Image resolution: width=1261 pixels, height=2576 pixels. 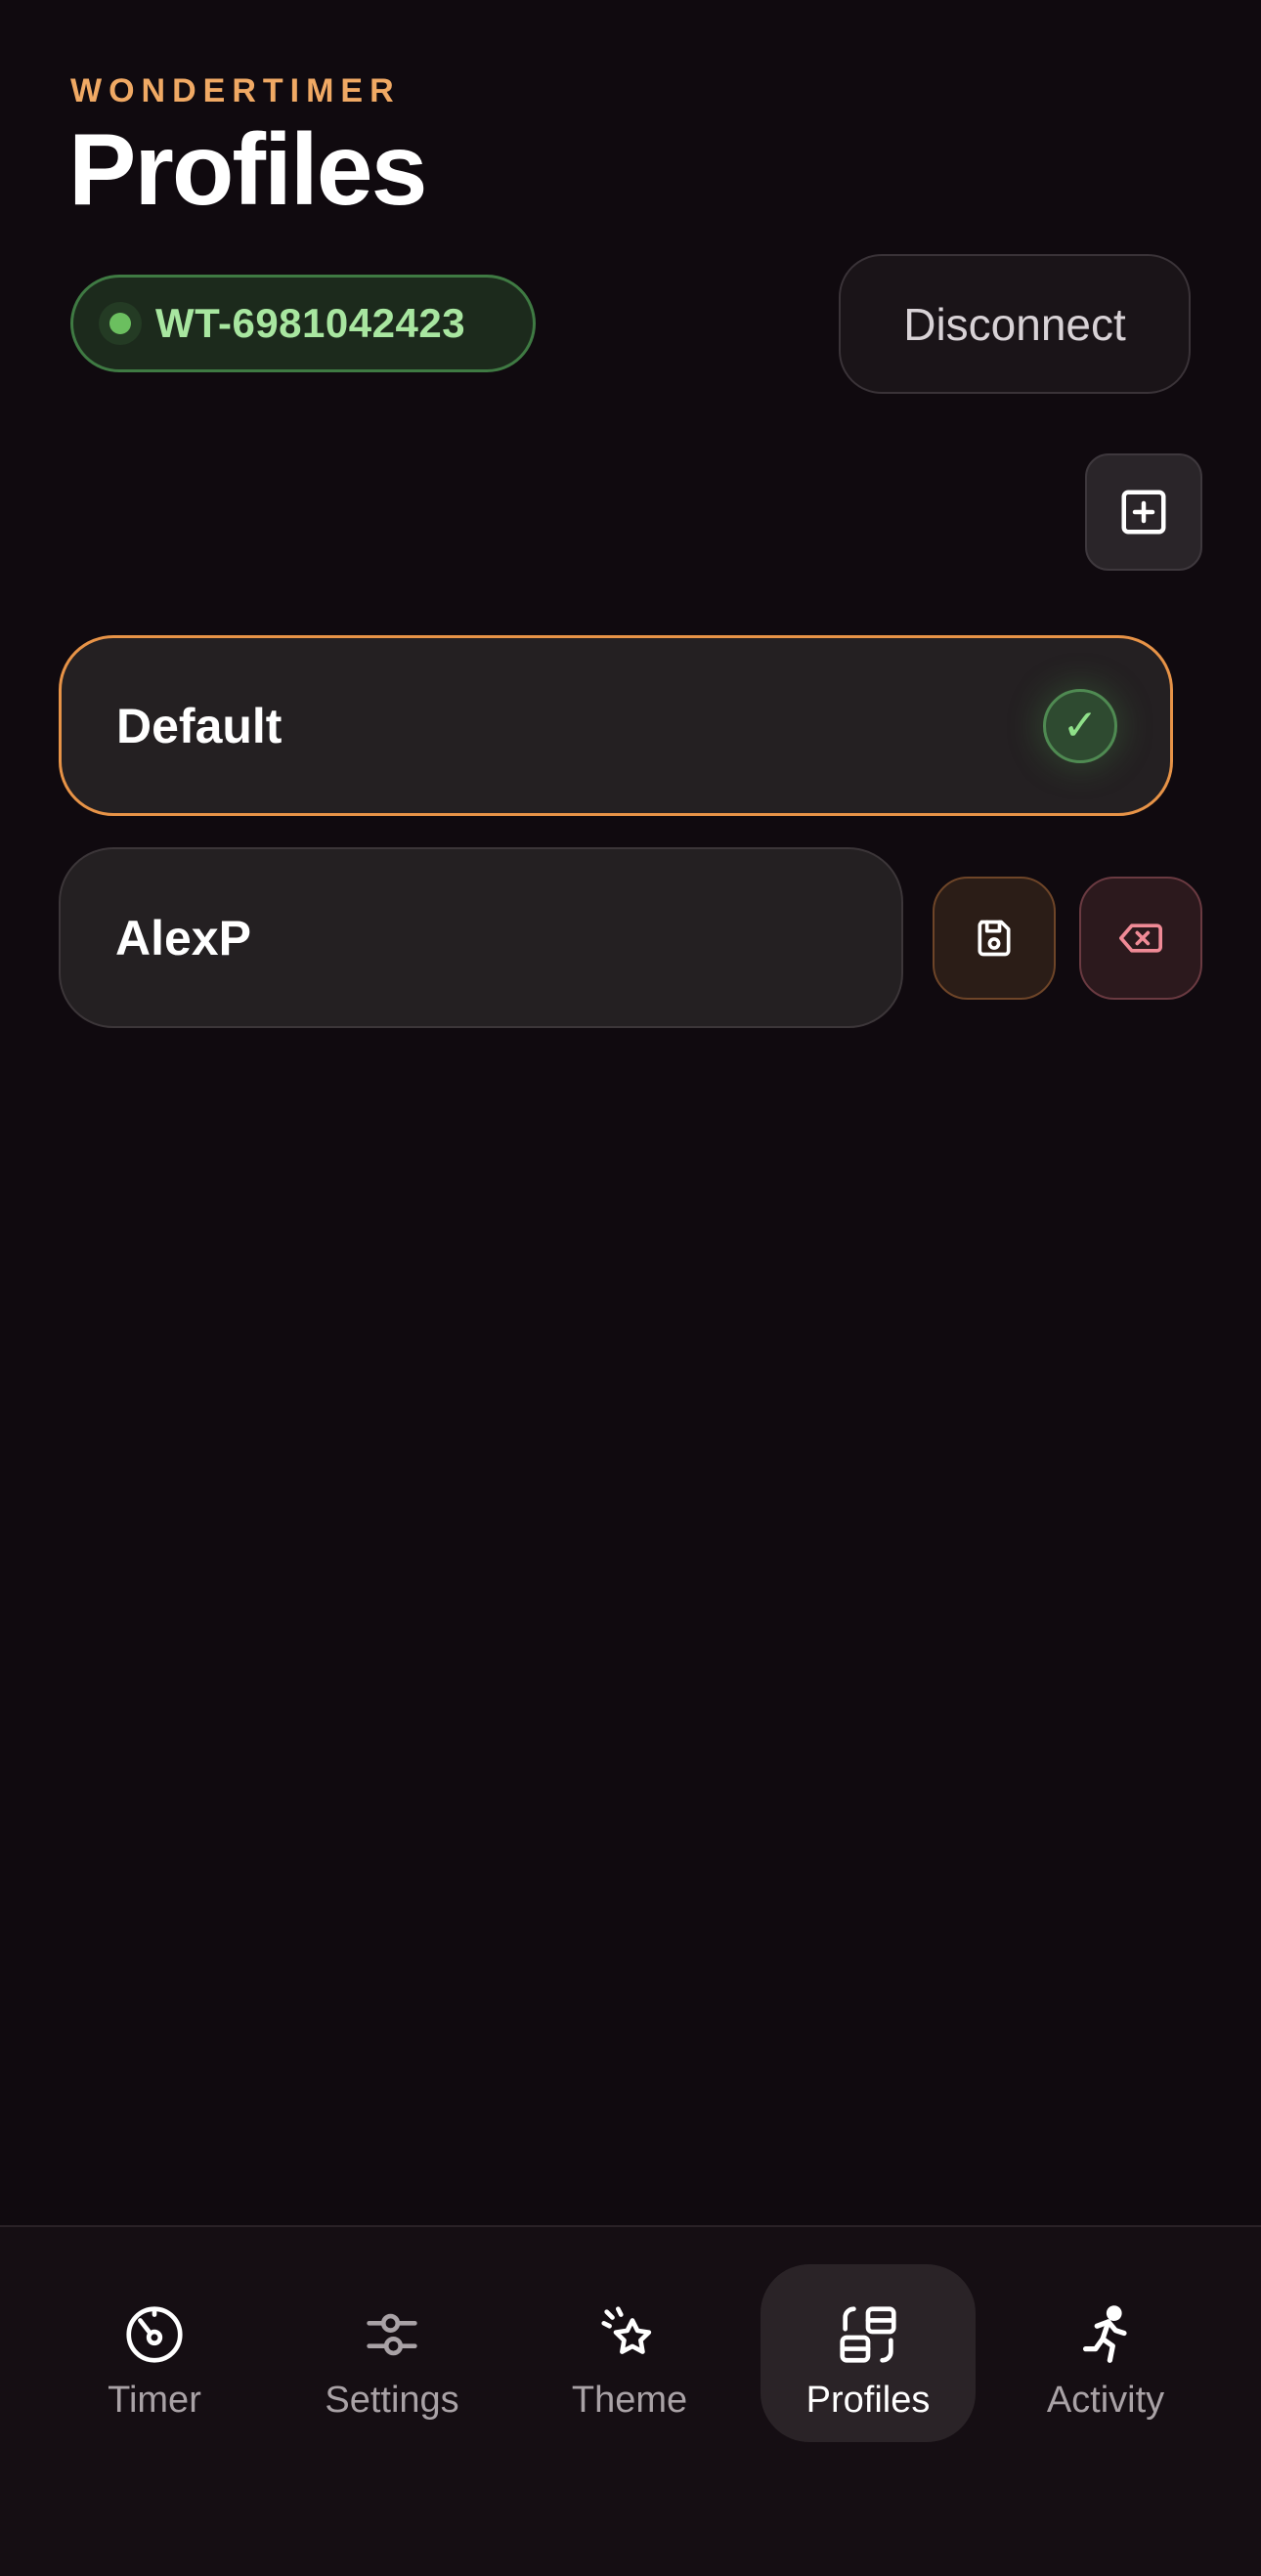 I want to click on delete-profile-button, so click(x=1140, y=939).